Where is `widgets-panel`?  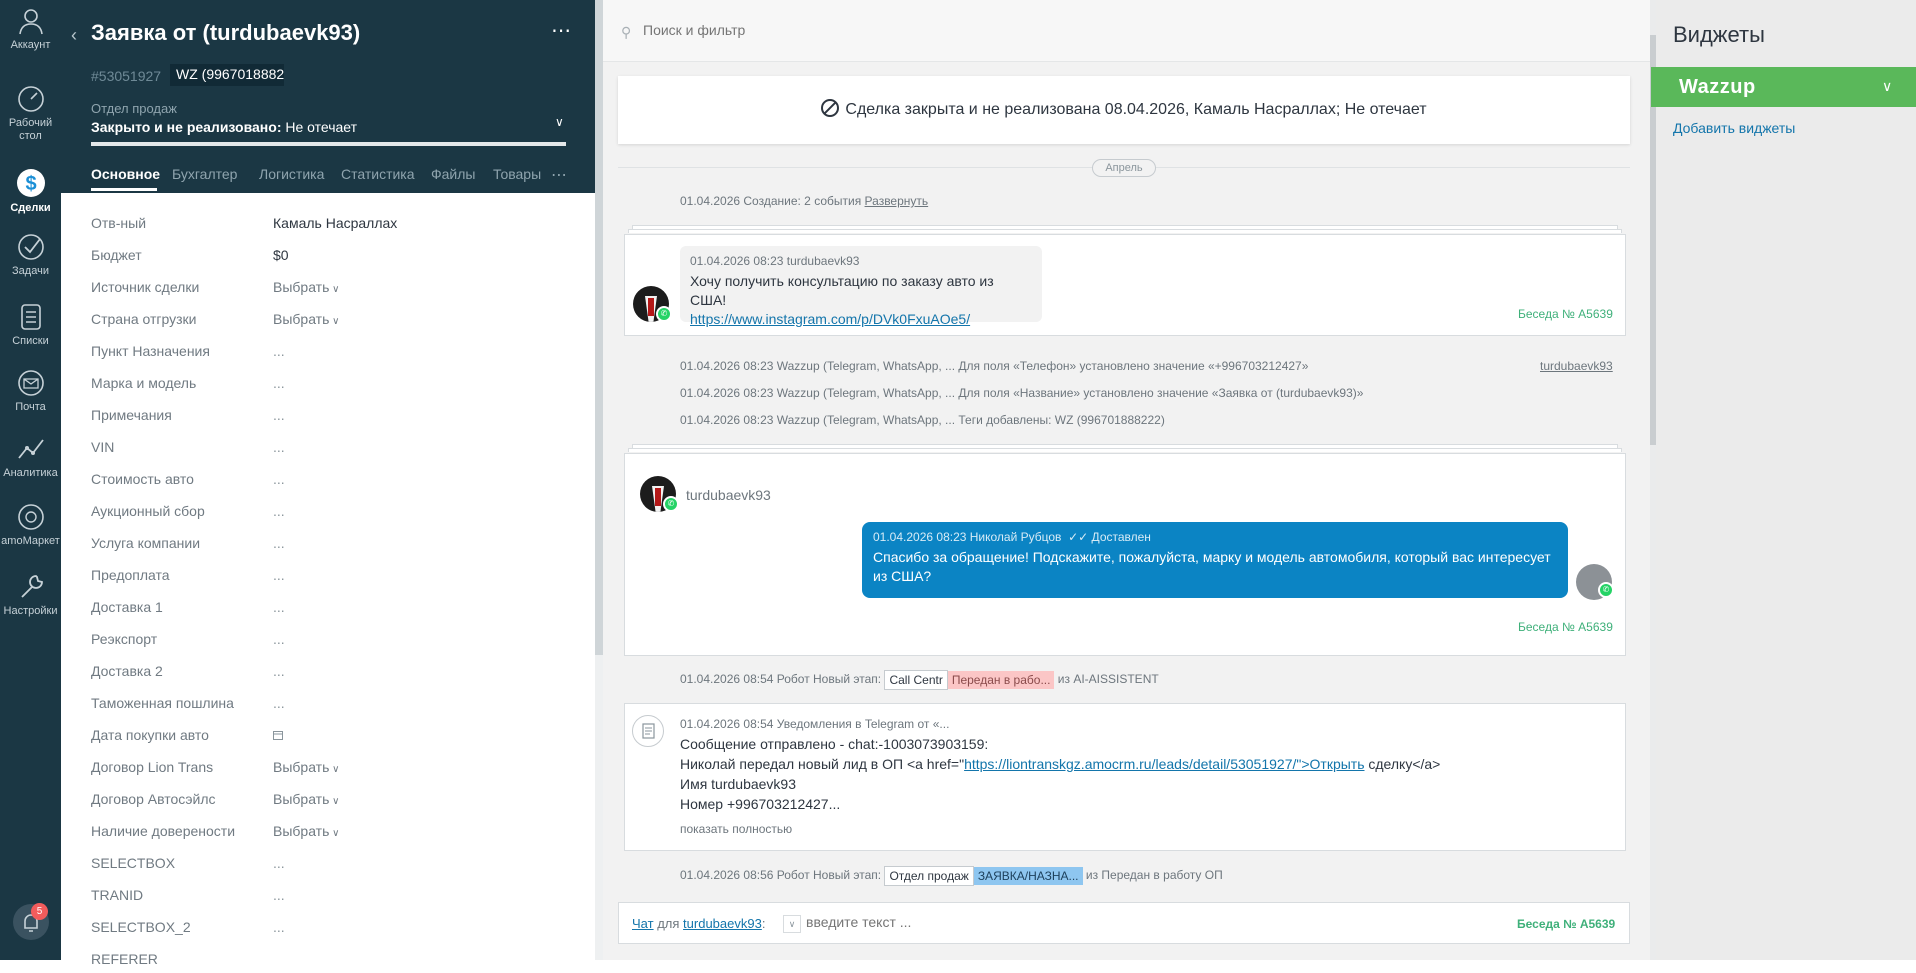 widgets-panel is located at coordinates (1786, 480).